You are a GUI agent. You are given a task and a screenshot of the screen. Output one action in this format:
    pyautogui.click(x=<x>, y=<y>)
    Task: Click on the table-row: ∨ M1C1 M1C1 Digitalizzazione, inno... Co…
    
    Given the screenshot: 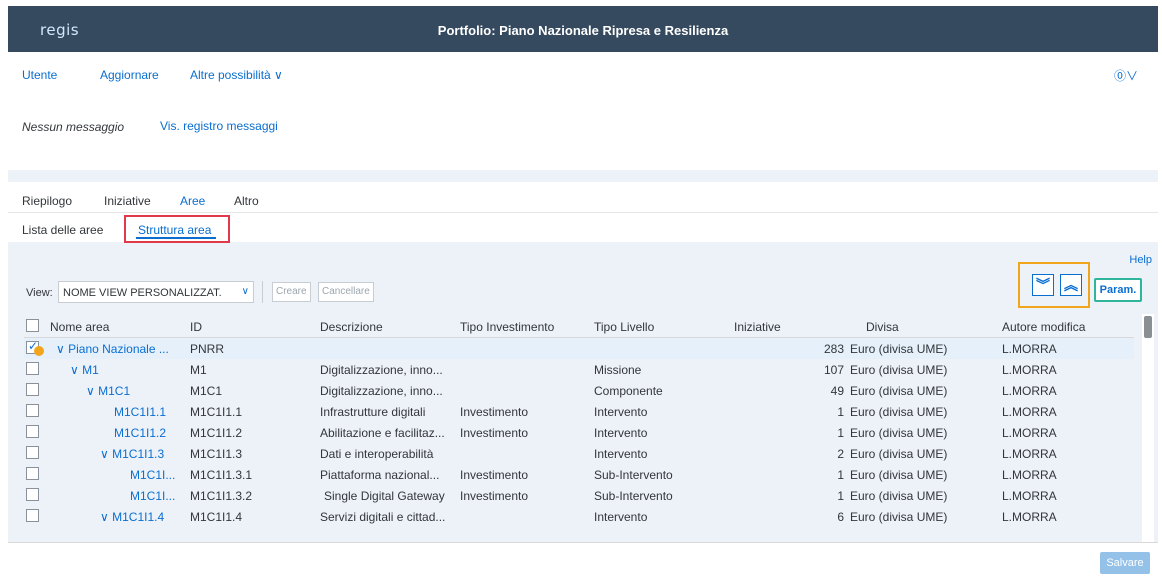 What is the action you would take?
    pyautogui.click(x=579, y=390)
    